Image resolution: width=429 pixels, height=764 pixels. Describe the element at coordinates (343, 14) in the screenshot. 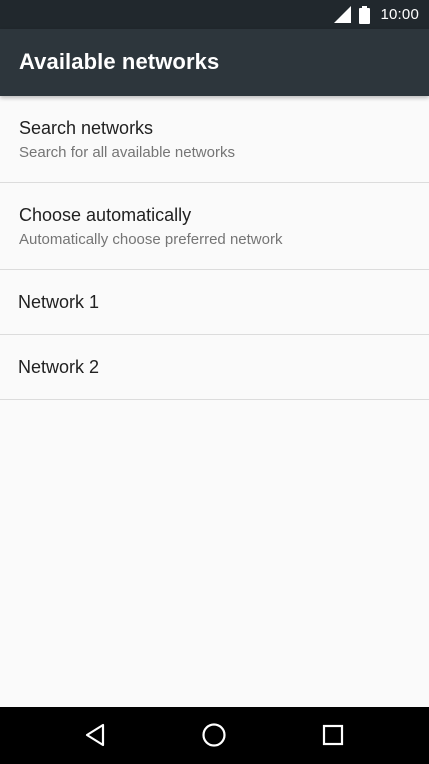

I see `cell-signal-icon` at that location.